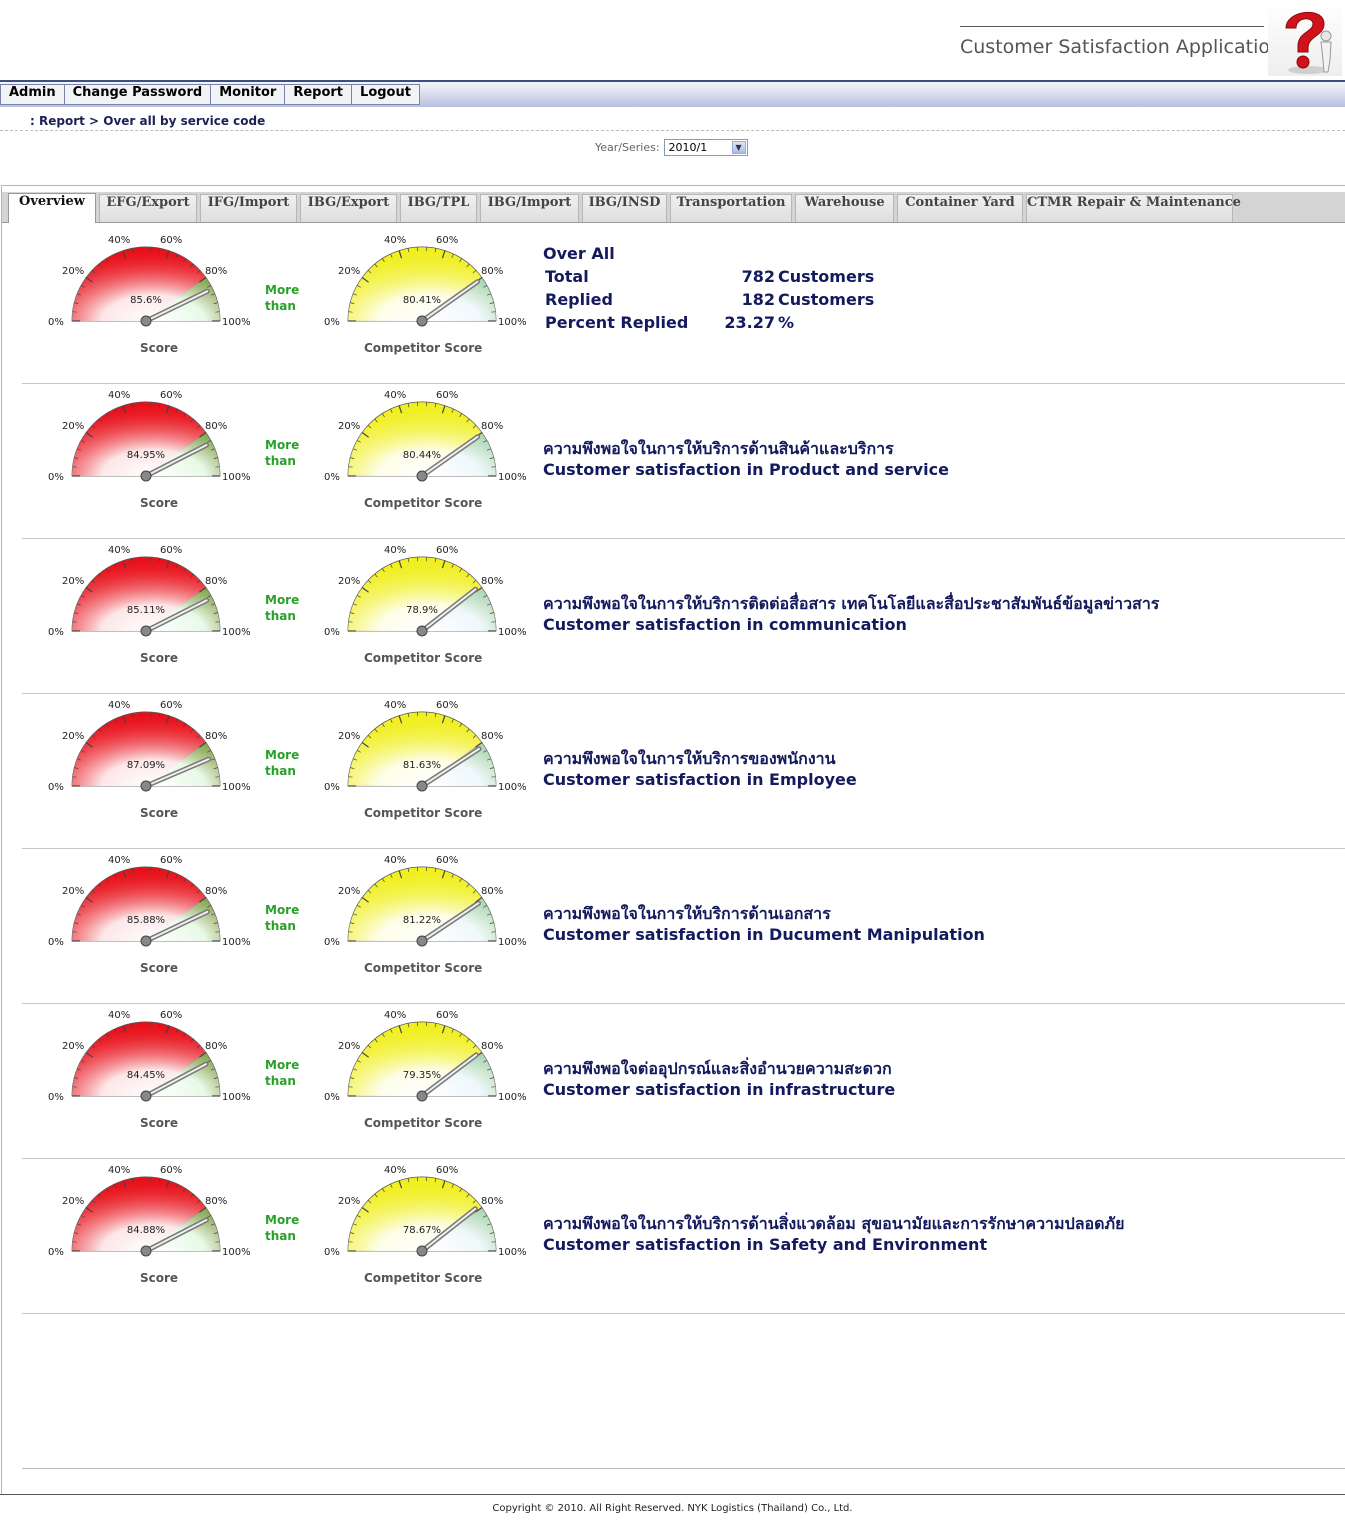 This screenshot has width=1345, height=1523. What do you see at coordinates (418, 609) in the screenshot?
I see `competitor-gauge: 0% 20% 40% 60% 80% 100% 78.9% Competitor Score` at bounding box center [418, 609].